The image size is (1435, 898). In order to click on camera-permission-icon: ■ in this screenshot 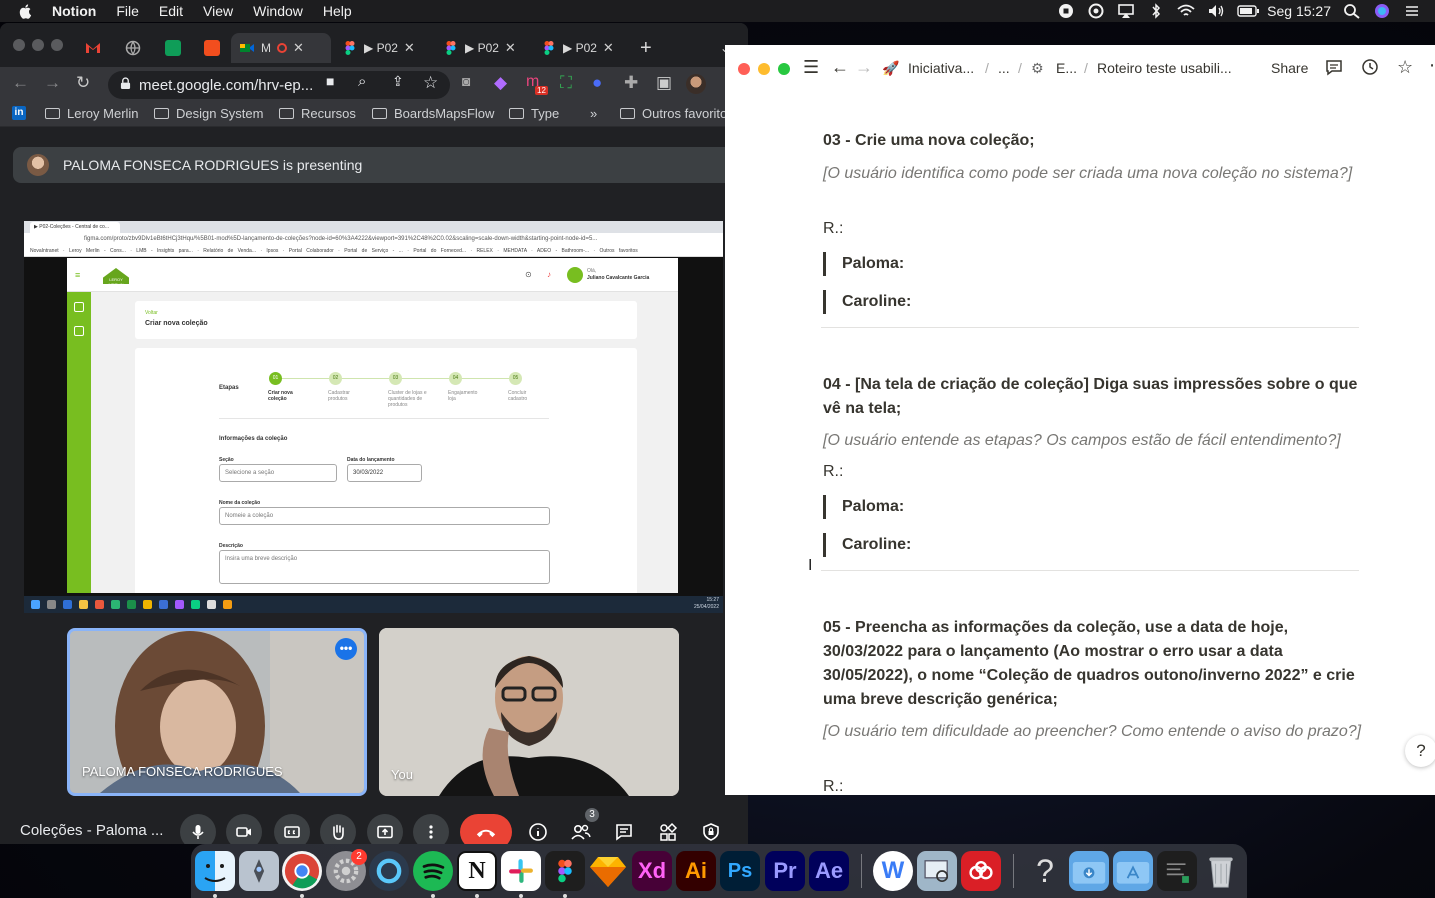, I will do `click(330, 81)`.